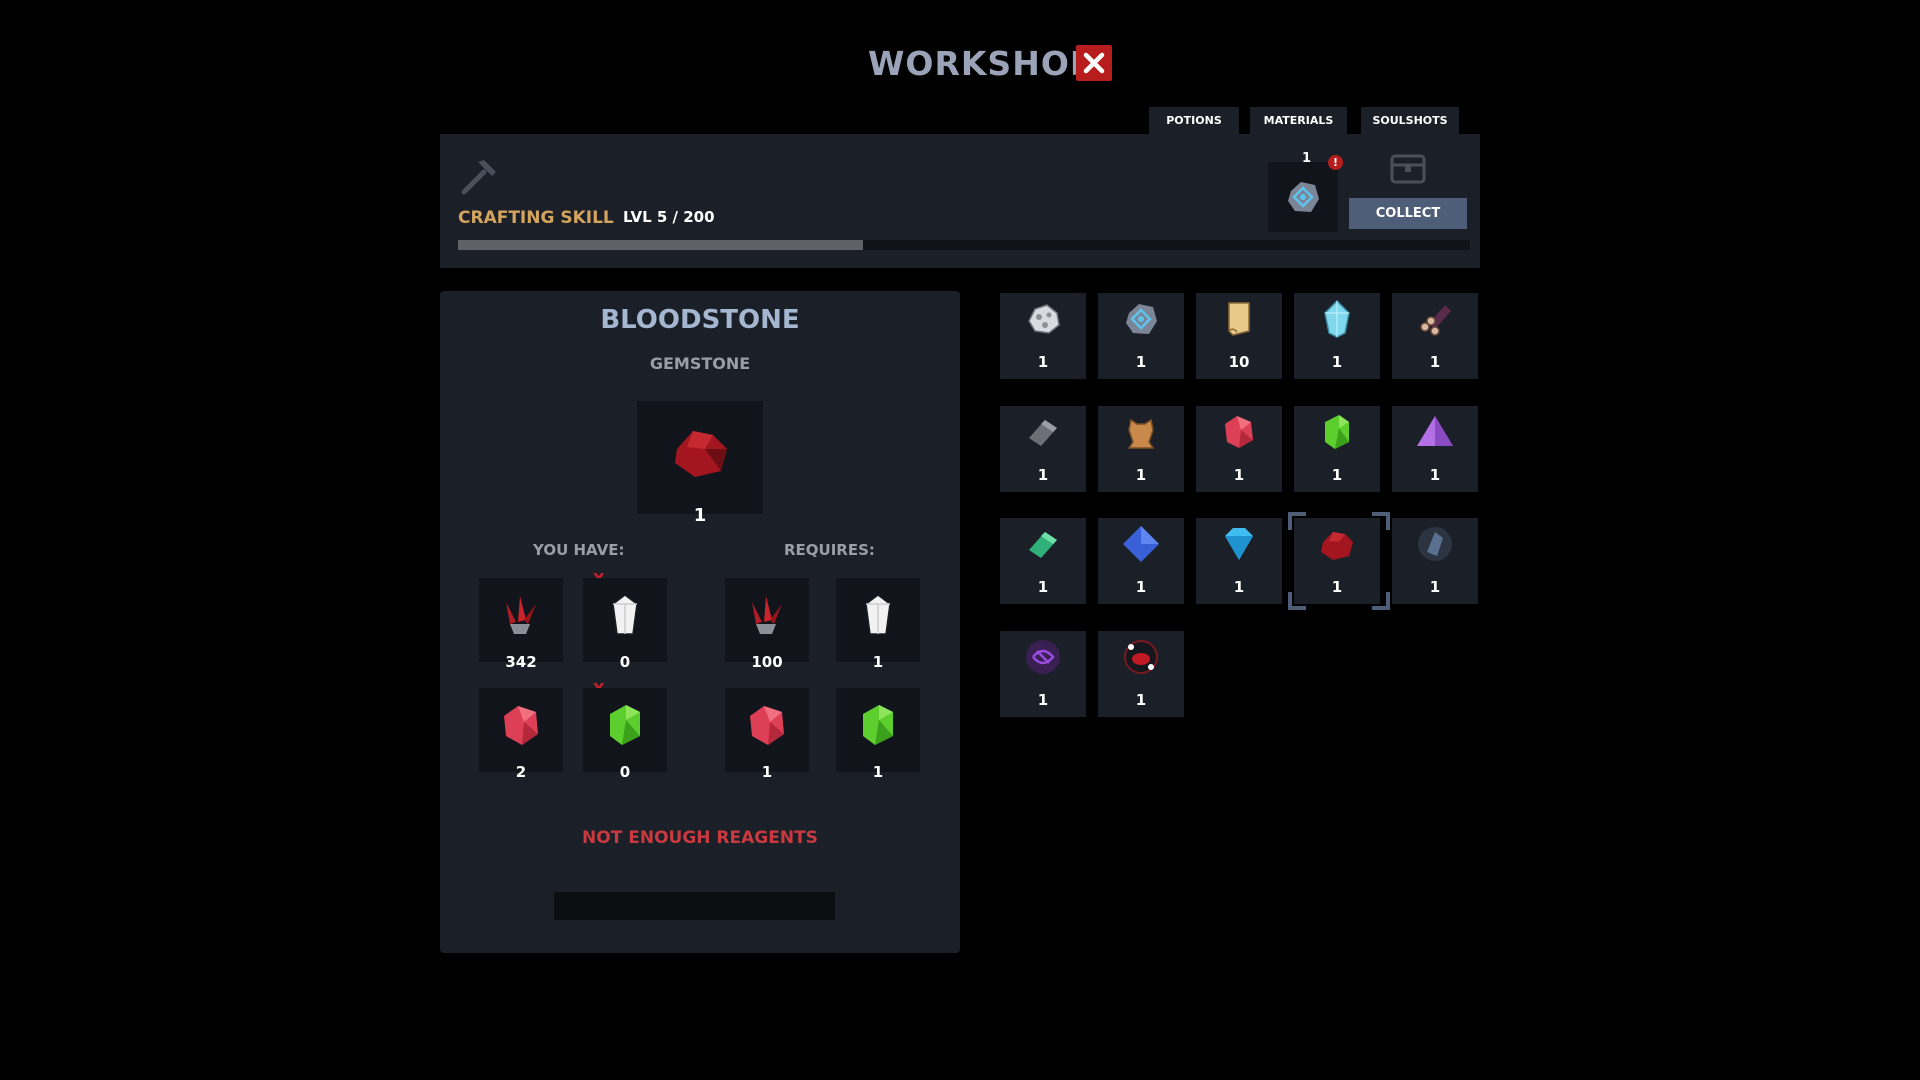 This screenshot has width=1920, height=1080. I want to click on requires-slot-red-gem, so click(767, 730).